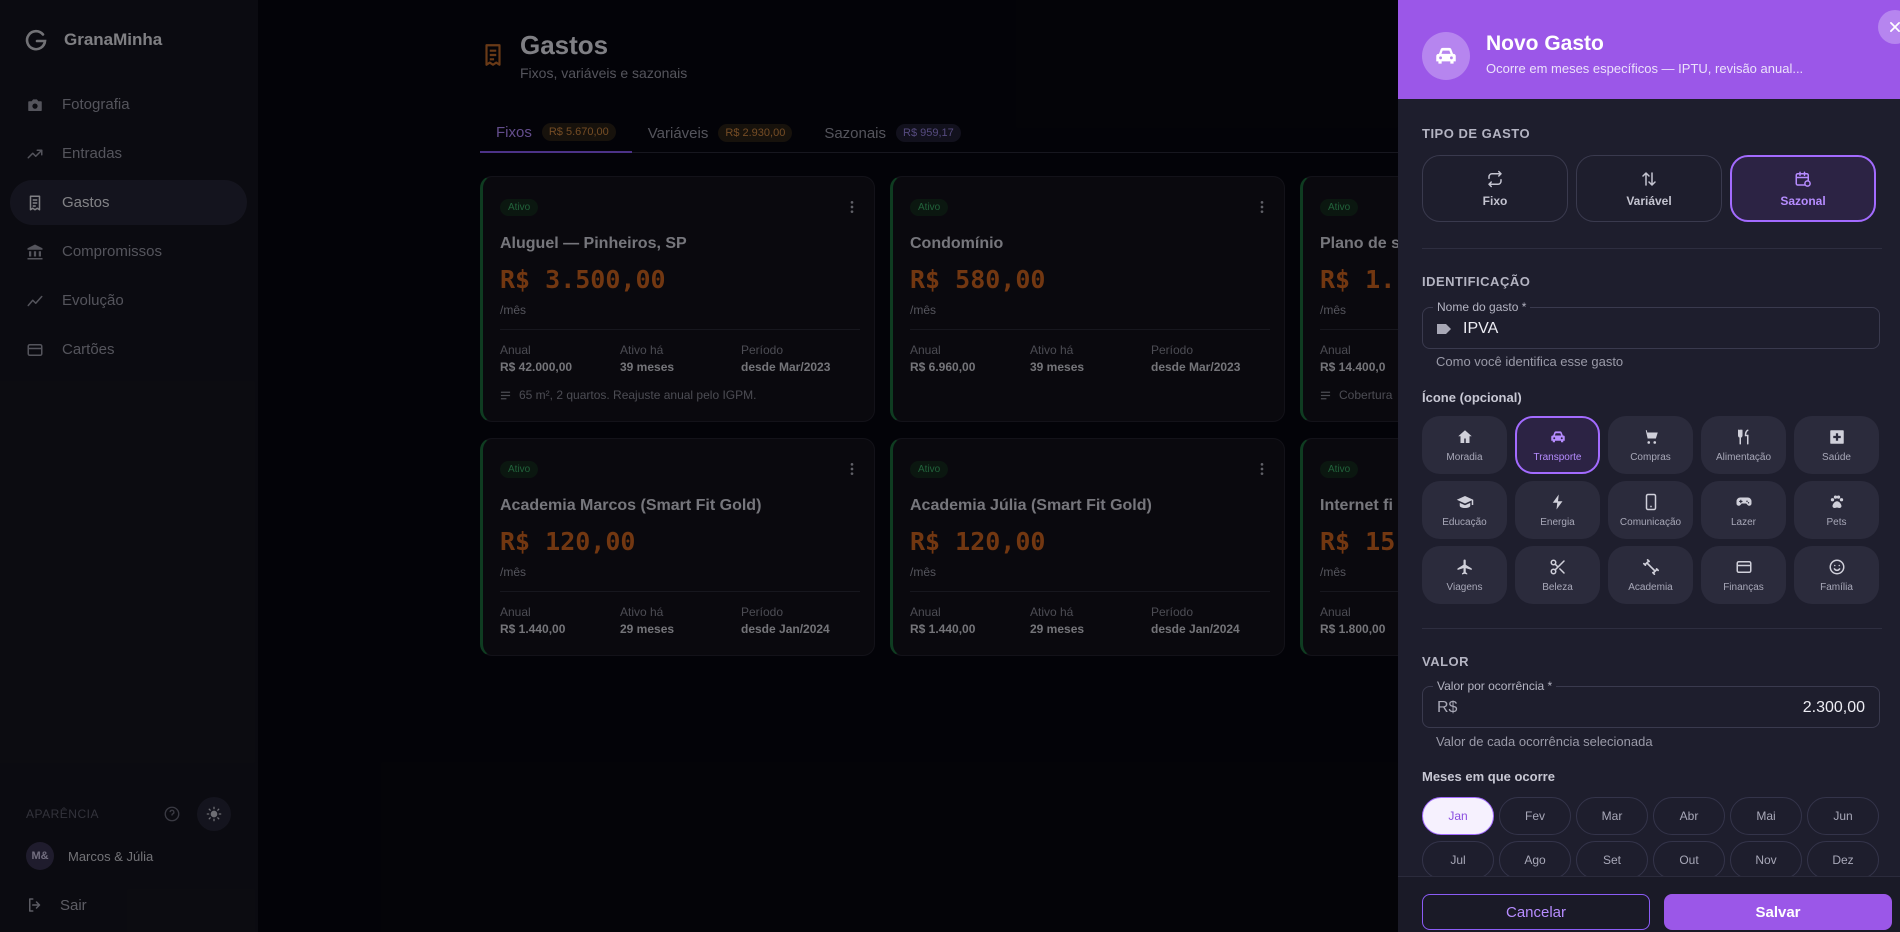  I want to click on month-ago: Ago, so click(1535, 860).